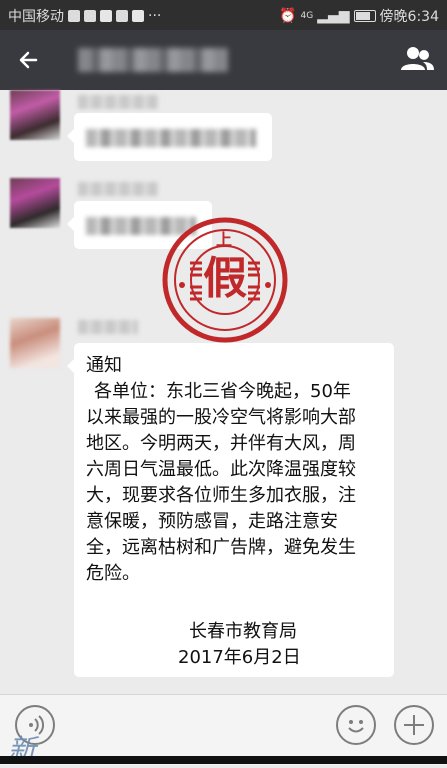 The image size is (447, 768). What do you see at coordinates (74, 16) in the screenshot?
I see `briefcase-icon` at bounding box center [74, 16].